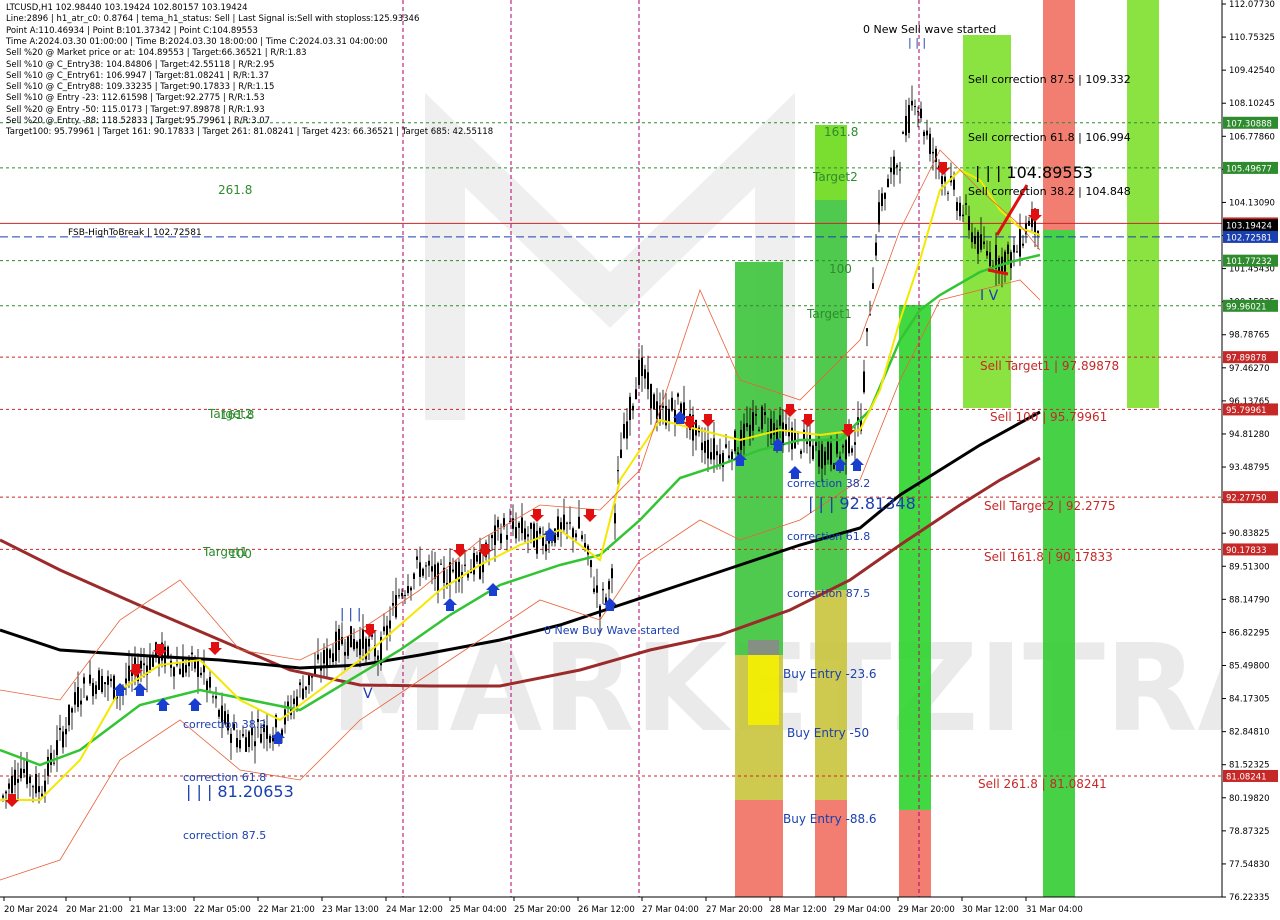  Describe the element at coordinates (1252, 104) in the screenshot. I see `price-tick-label: 108.10245` at that location.